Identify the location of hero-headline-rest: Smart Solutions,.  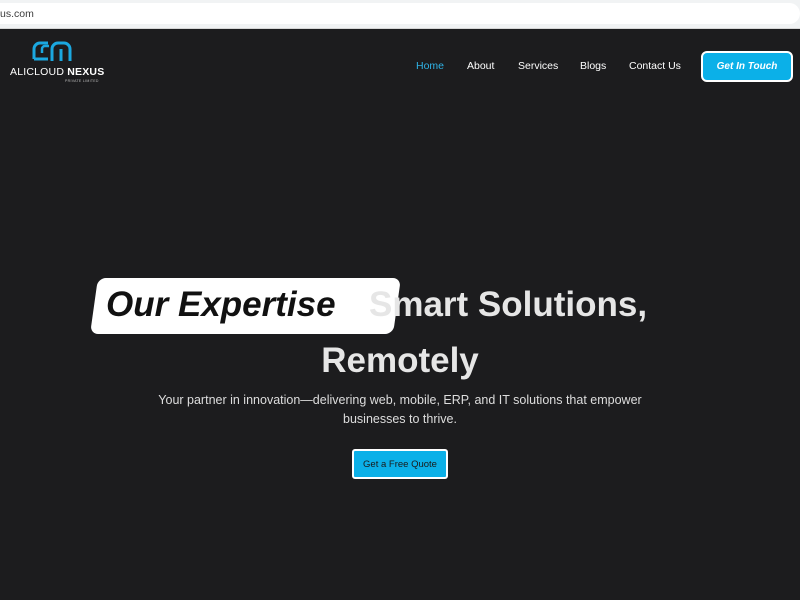
(508, 304).